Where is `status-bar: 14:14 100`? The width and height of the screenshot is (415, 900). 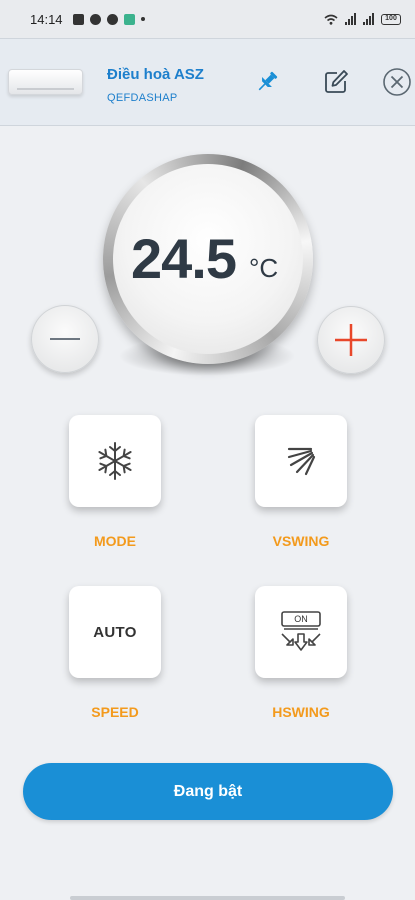 status-bar: 14:14 100 is located at coordinates (207, 19).